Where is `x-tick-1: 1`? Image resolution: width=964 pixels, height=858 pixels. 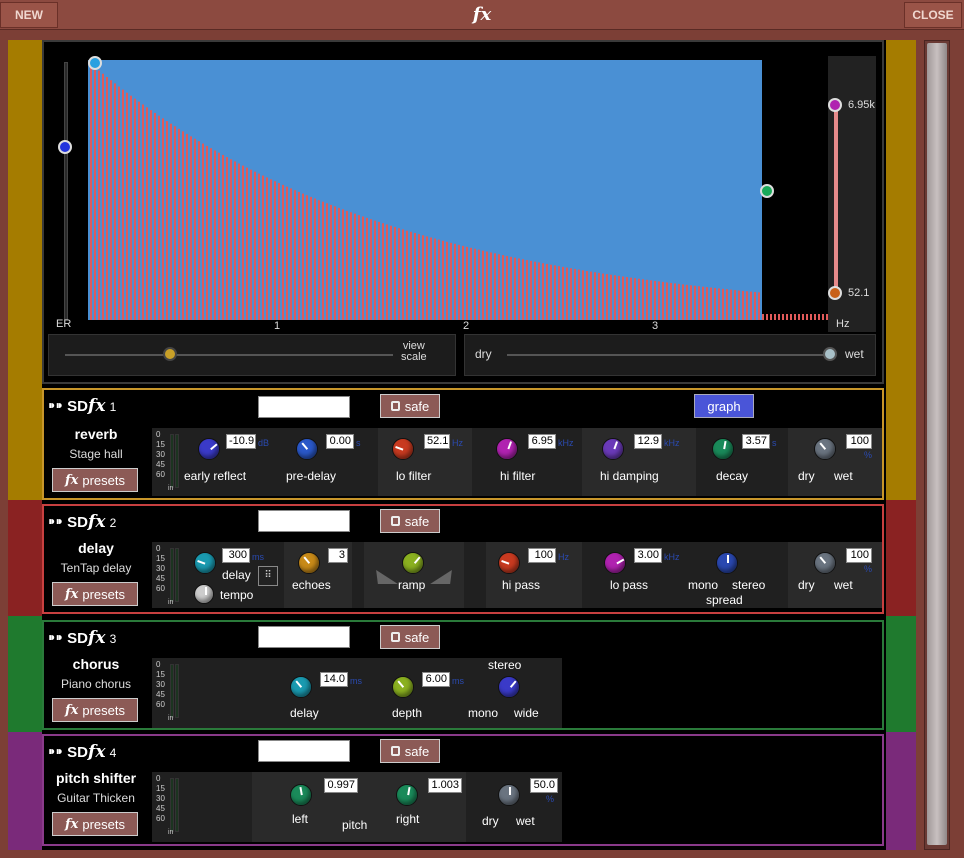
x-tick-1: 1 is located at coordinates (277, 326).